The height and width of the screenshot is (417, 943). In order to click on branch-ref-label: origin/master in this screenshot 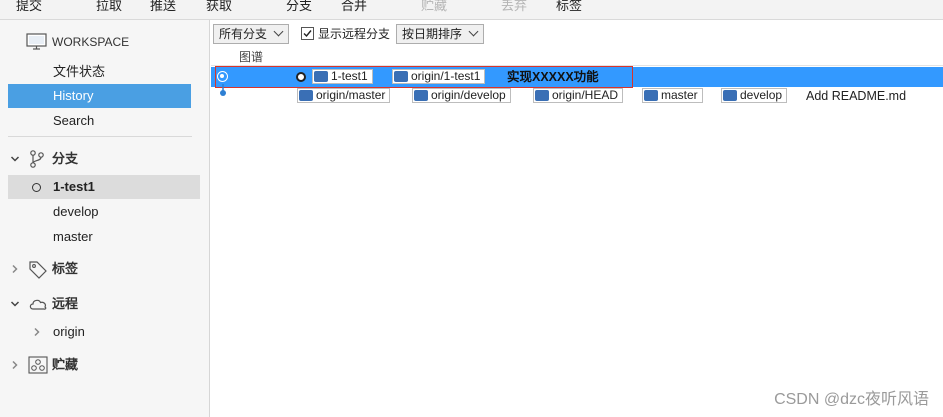, I will do `click(344, 95)`.